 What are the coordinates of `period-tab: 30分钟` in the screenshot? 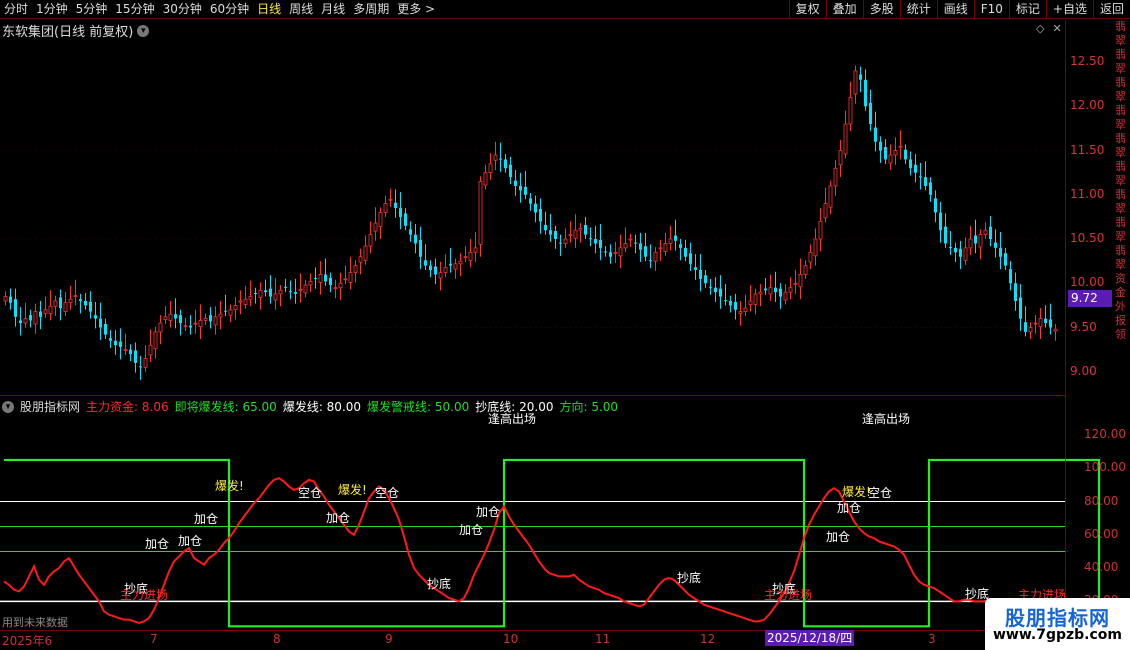 It's located at (182, 9).